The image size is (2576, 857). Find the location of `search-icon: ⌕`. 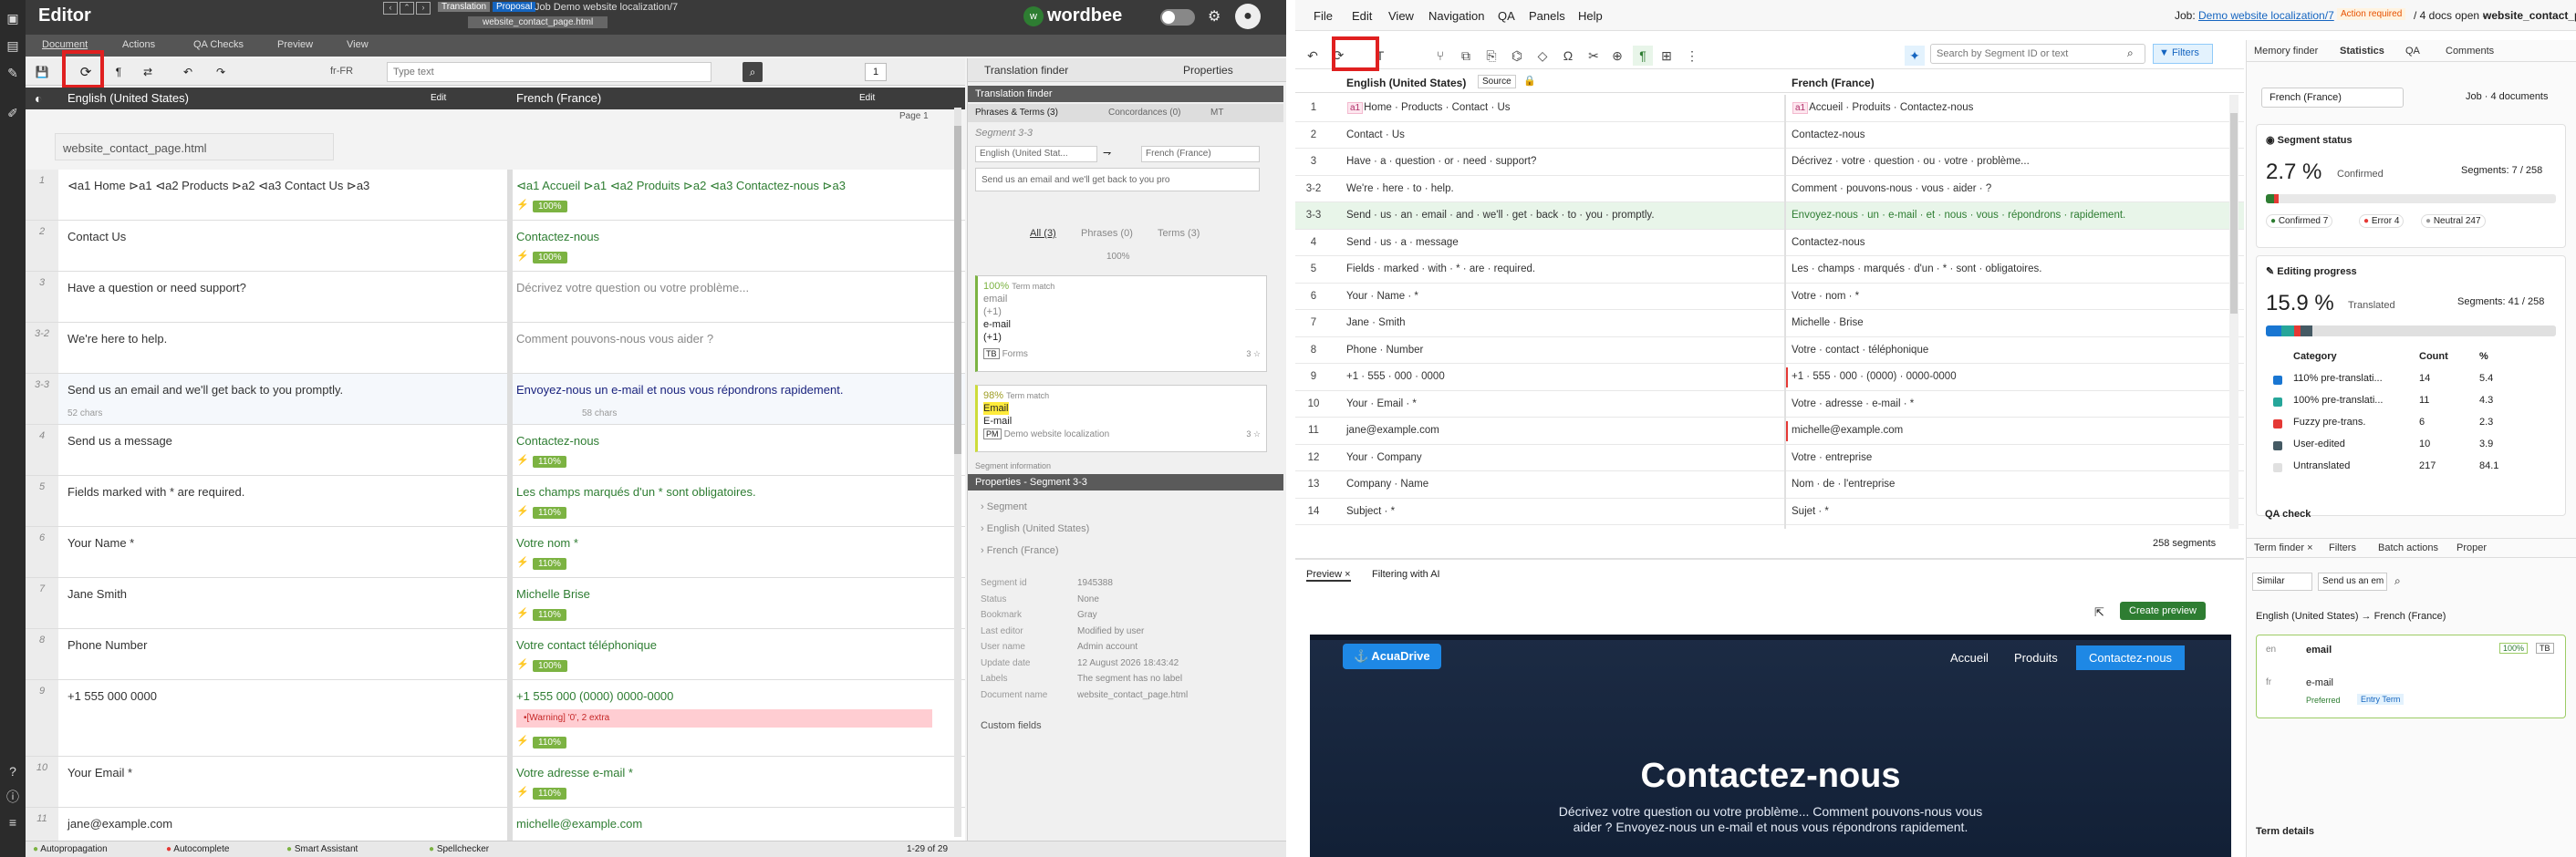

search-icon: ⌕ is located at coordinates (753, 72).